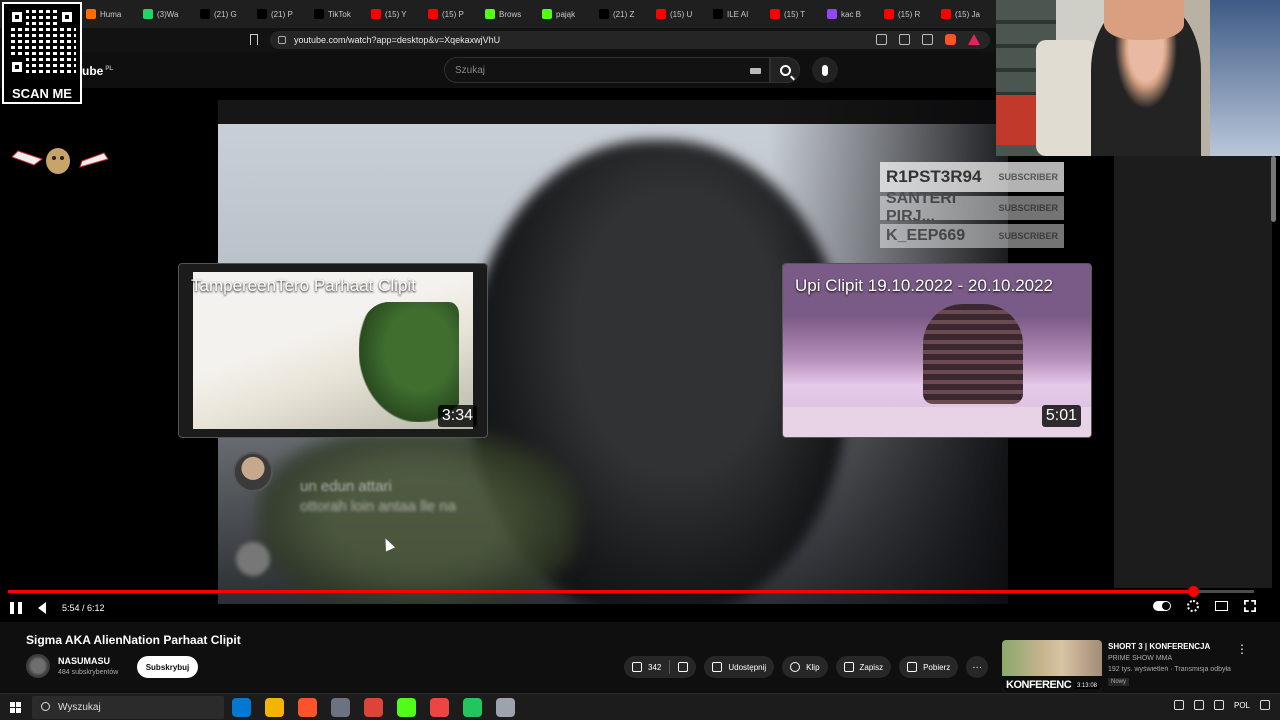 This screenshot has width=1280, height=720. I want to click on end-card-title: TampereenTero Parhaat Clipit, so click(303, 285).